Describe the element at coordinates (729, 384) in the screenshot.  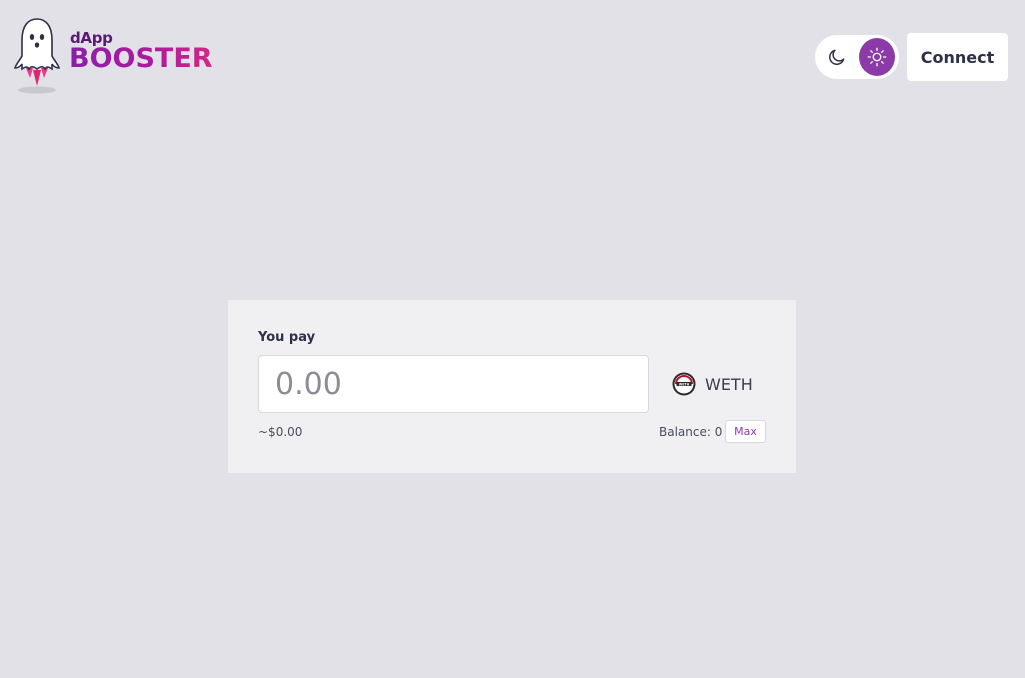
I see `token-name: WETH` at that location.